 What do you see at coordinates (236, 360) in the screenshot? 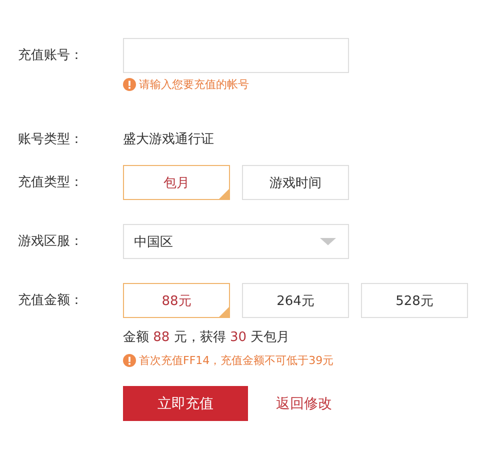
I see `warning-text: 首次充值FF14，充值金额不可低于39元` at bounding box center [236, 360].